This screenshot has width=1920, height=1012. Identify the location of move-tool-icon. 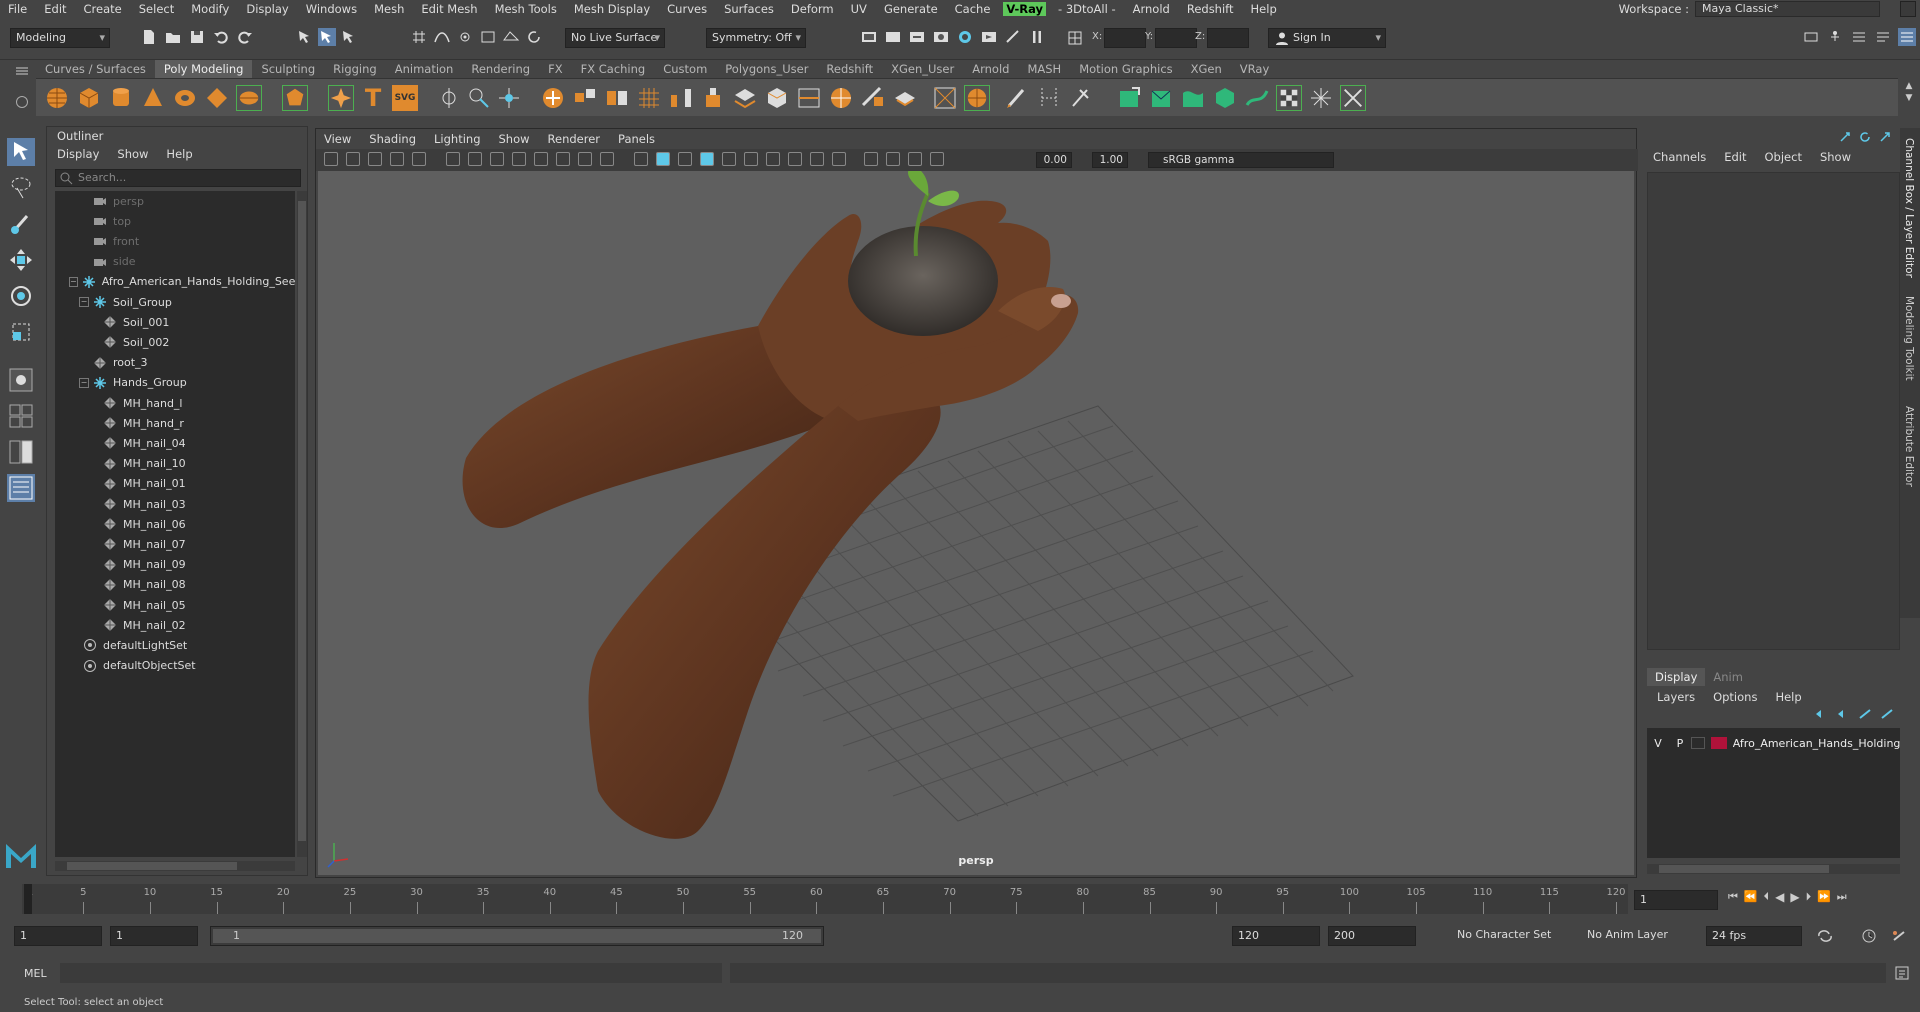
(21, 260).